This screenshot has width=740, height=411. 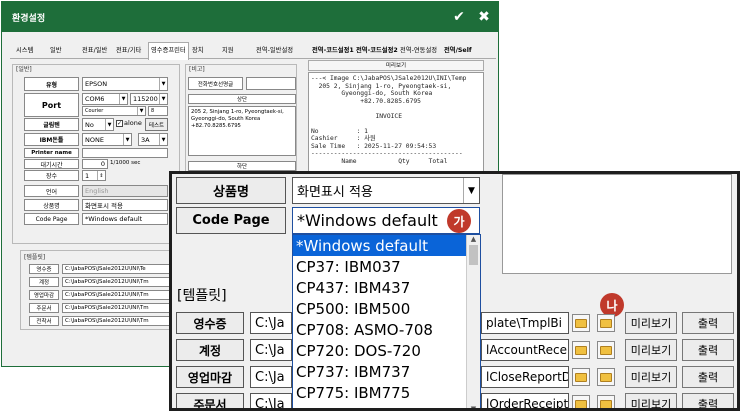 What do you see at coordinates (117, 321) in the screenshot?
I see `template-small-path-4: C:\JabaPOS\JSale2012U\INI\Tm` at bounding box center [117, 321].